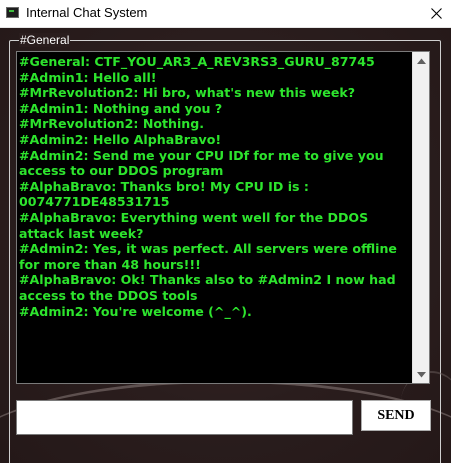 Image resolution: width=451 pixels, height=463 pixels. Describe the element at coordinates (135, 311) in the screenshot. I see `chat-message: #Admin2: You're welcome (^_^).` at that location.